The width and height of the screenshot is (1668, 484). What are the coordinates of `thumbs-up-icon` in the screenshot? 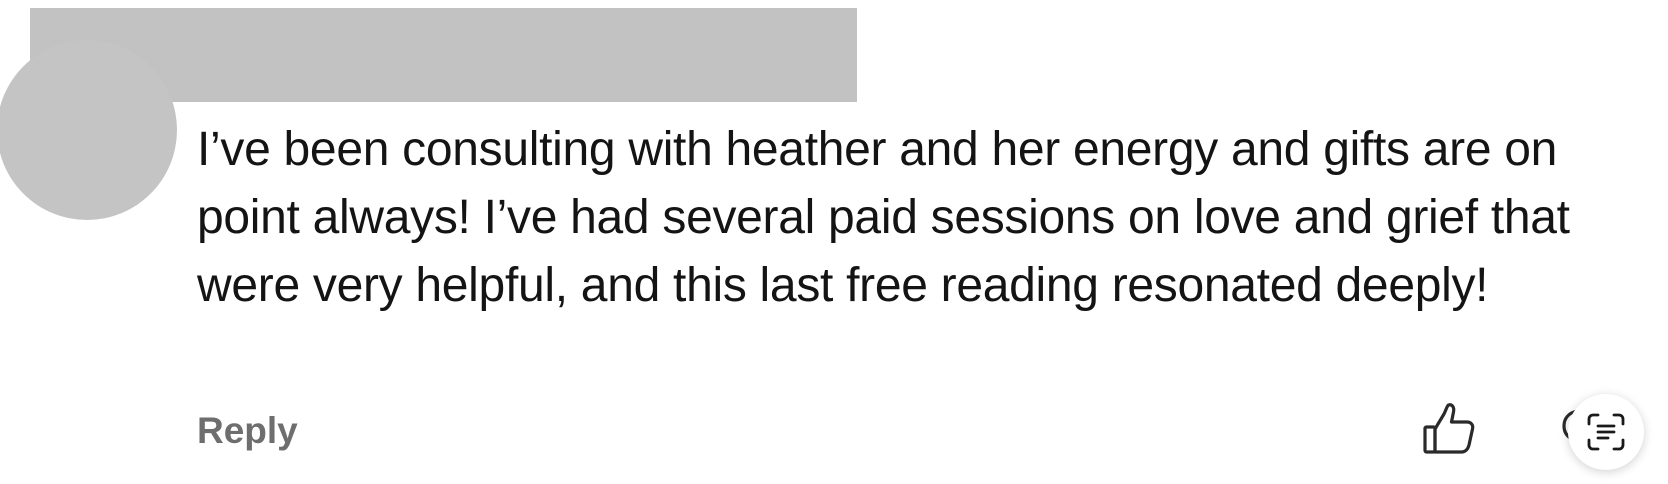 It's located at (1449, 428).